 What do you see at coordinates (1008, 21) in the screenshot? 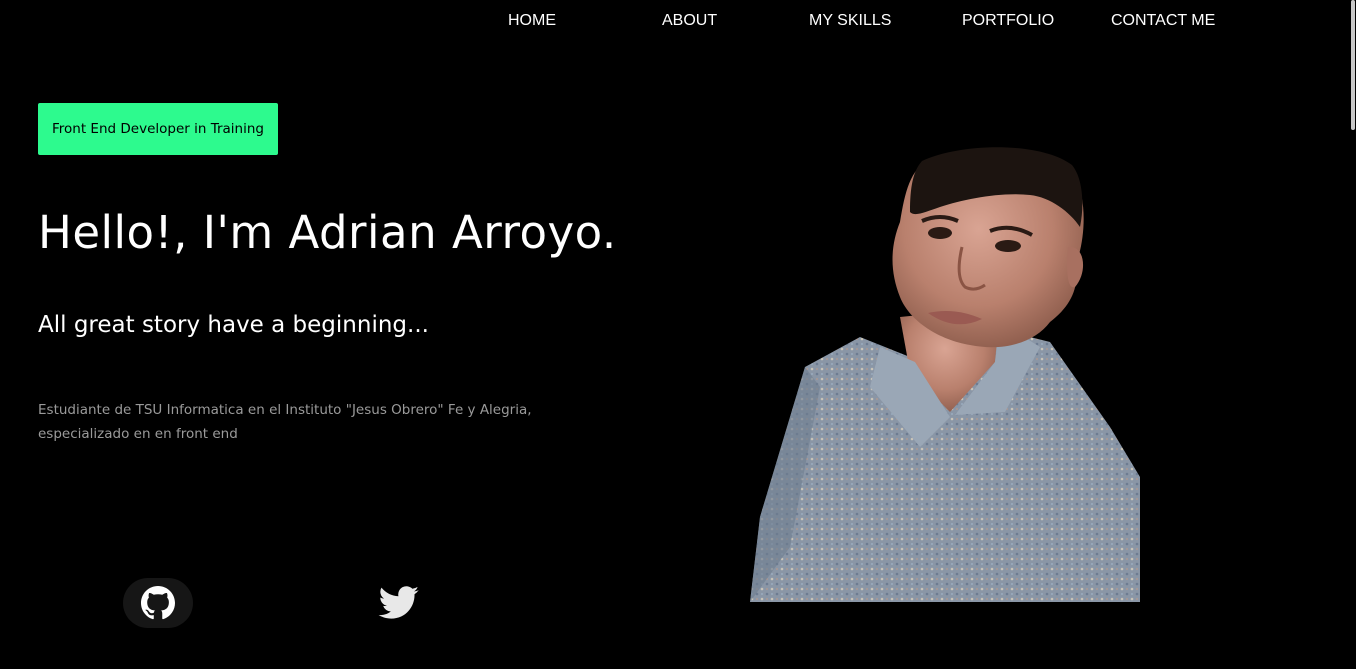
I see `nav-portfolio: PORTFOLIO` at bounding box center [1008, 21].